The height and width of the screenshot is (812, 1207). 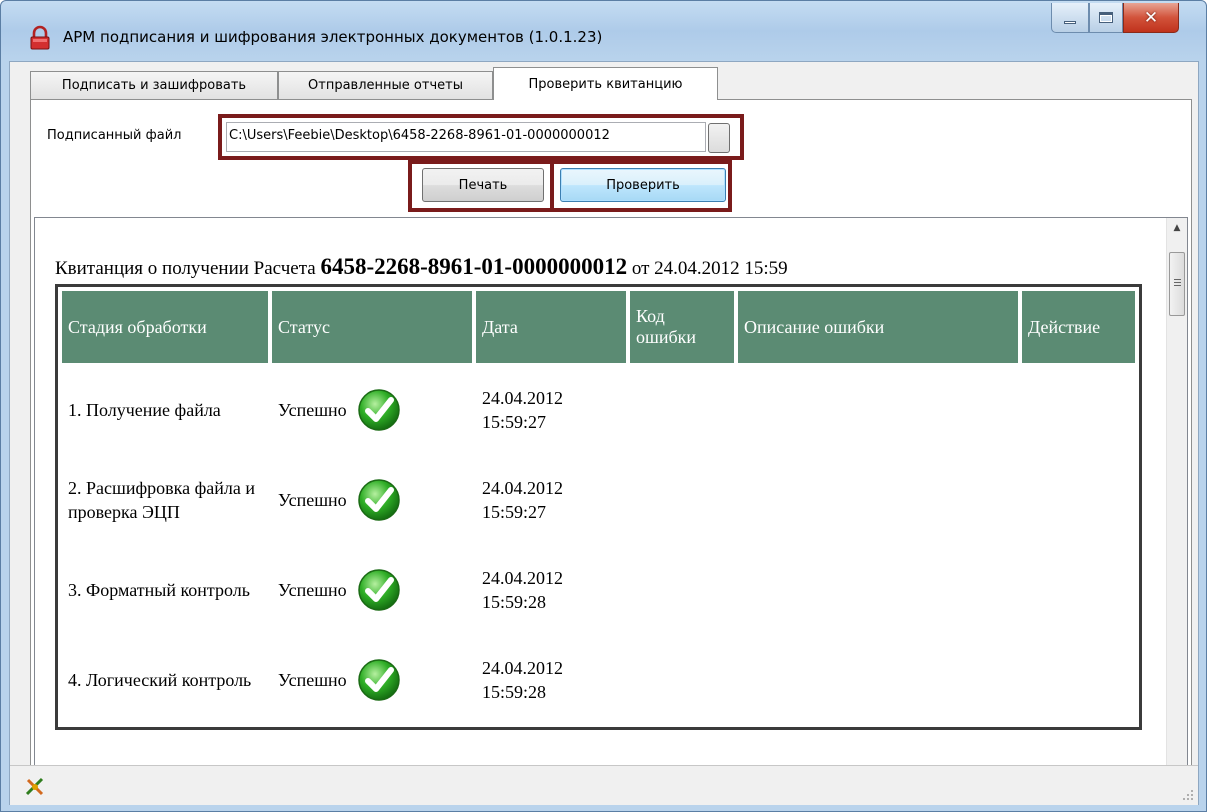 What do you see at coordinates (372, 327) in the screenshot?
I see `column-header: Статус` at bounding box center [372, 327].